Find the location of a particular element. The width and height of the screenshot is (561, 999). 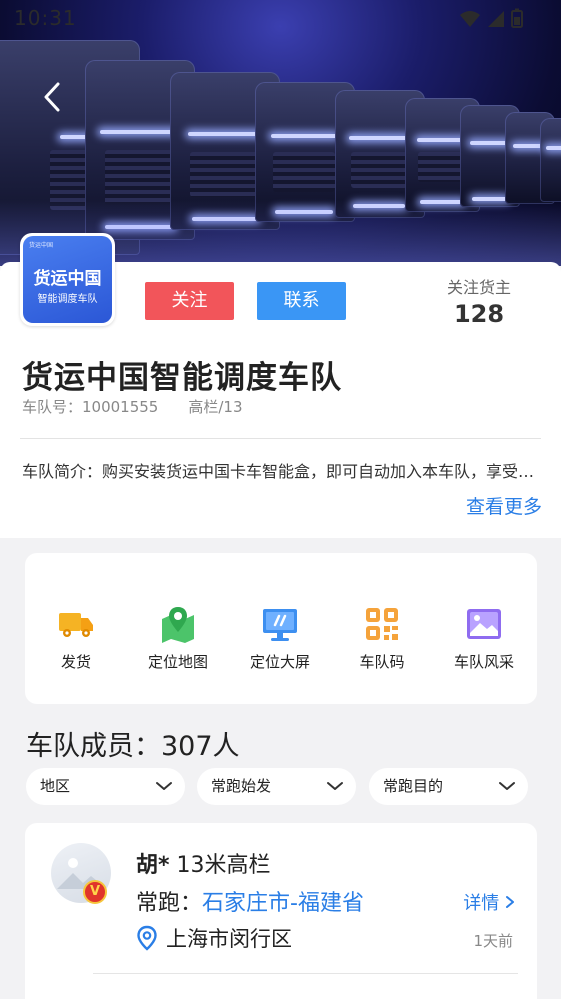

truck-image is located at coordinates (550, 160).